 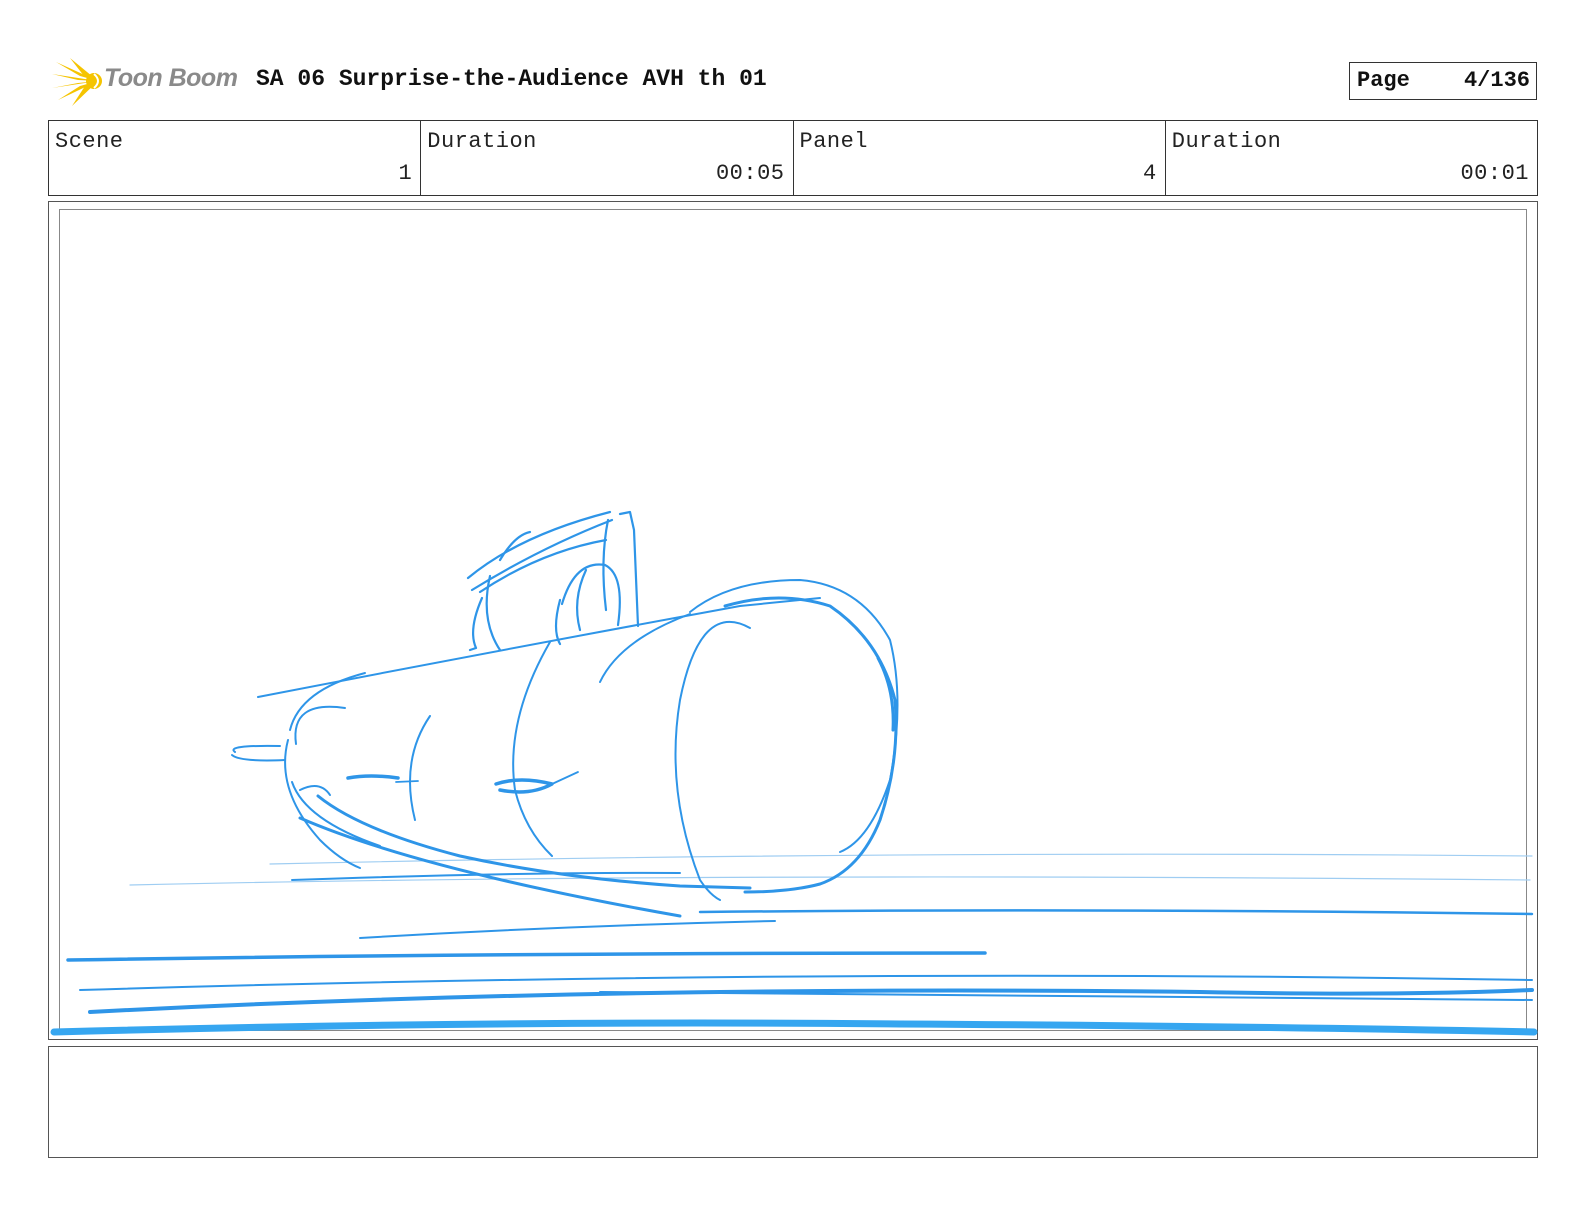 What do you see at coordinates (482, 141) in the screenshot?
I see `scene-duration-label: Duration` at bounding box center [482, 141].